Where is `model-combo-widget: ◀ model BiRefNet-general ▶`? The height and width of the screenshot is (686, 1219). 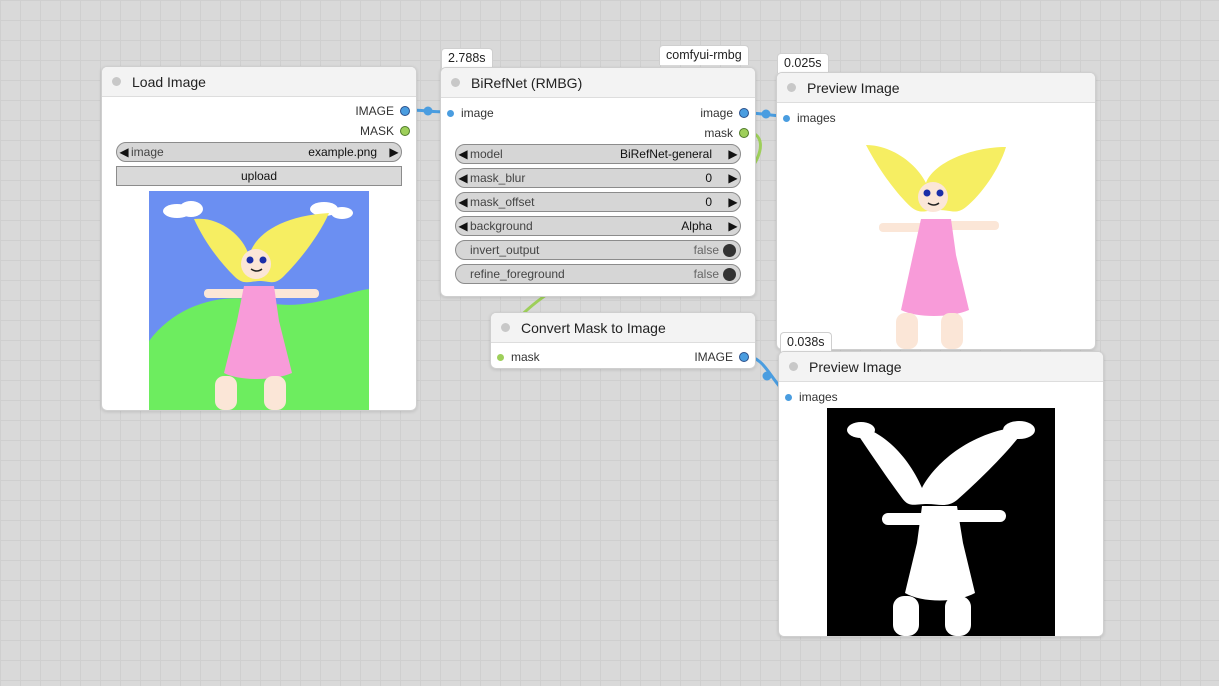
model-combo-widget: ◀ model BiRefNet-general ▶ is located at coordinates (598, 154).